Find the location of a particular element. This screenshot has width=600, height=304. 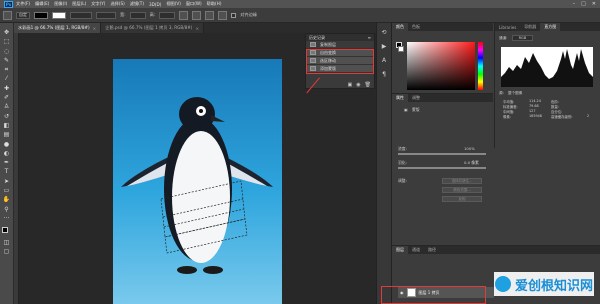

menu-file: 文件(F) is located at coordinates (23, 4).